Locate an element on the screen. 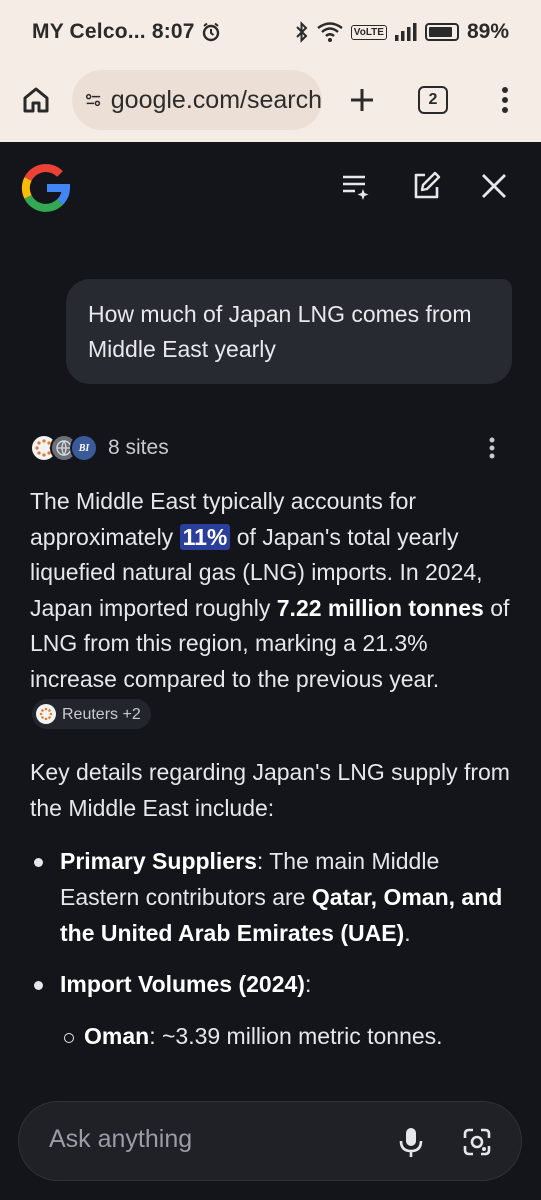  ask-input-bar: Ask anything is located at coordinates (270, 1141).